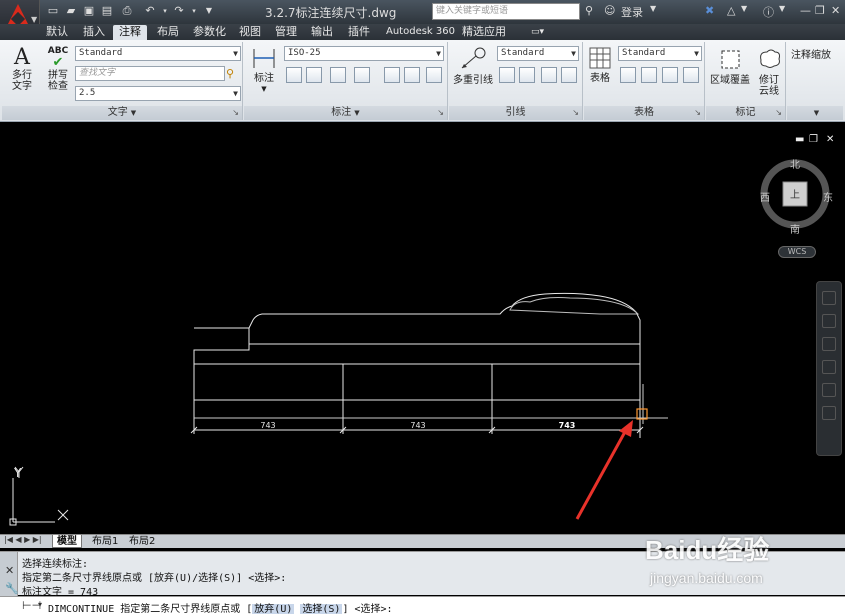 The height and width of the screenshot is (614, 845). I want to click on tab-insert: 插入, so click(94, 32).